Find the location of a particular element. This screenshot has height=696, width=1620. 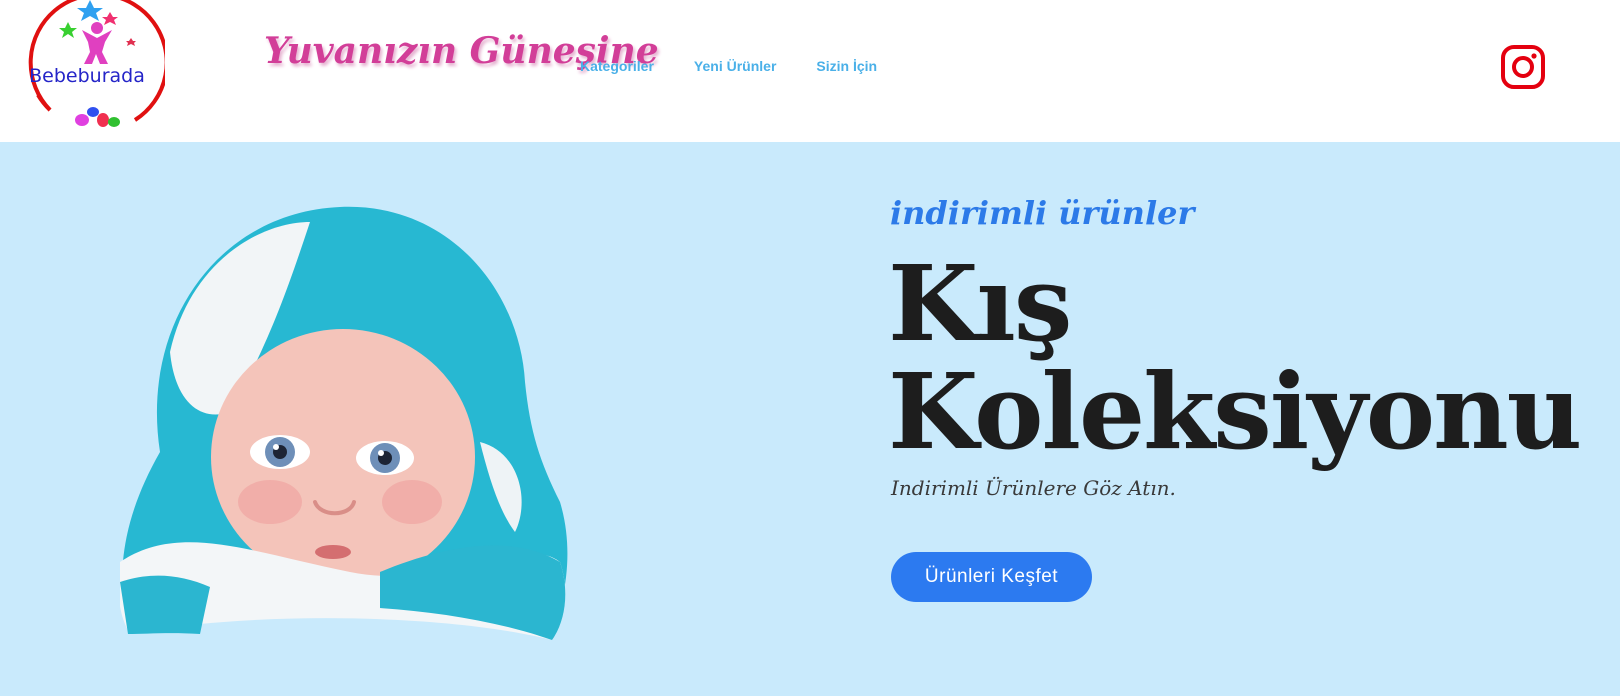

bebeburada-logo: Bebeburada is located at coordinates (87, 71).